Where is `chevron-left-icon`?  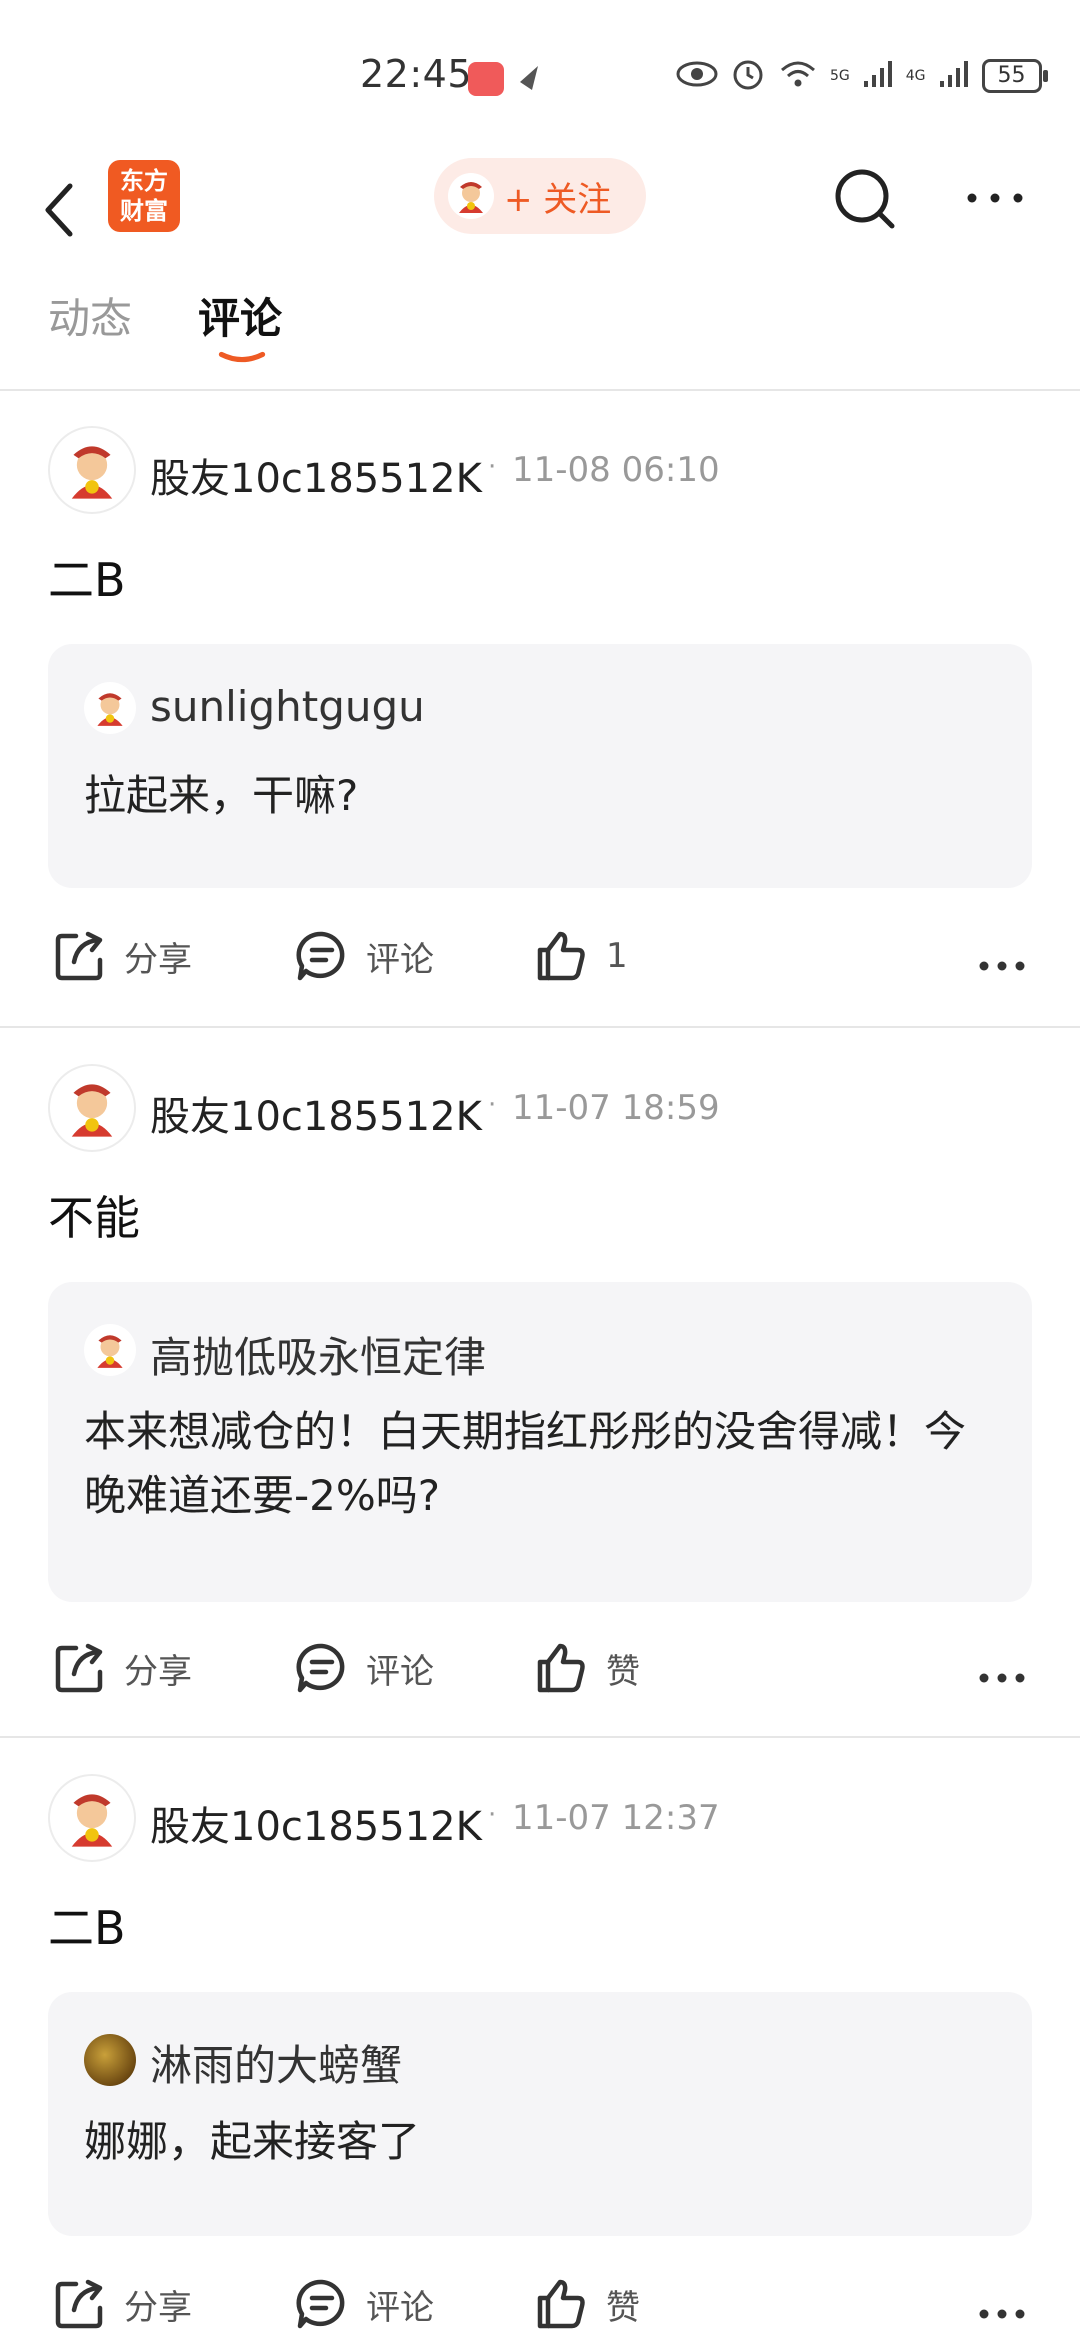
chevron-left-icon is located at coordinates (59, 210).